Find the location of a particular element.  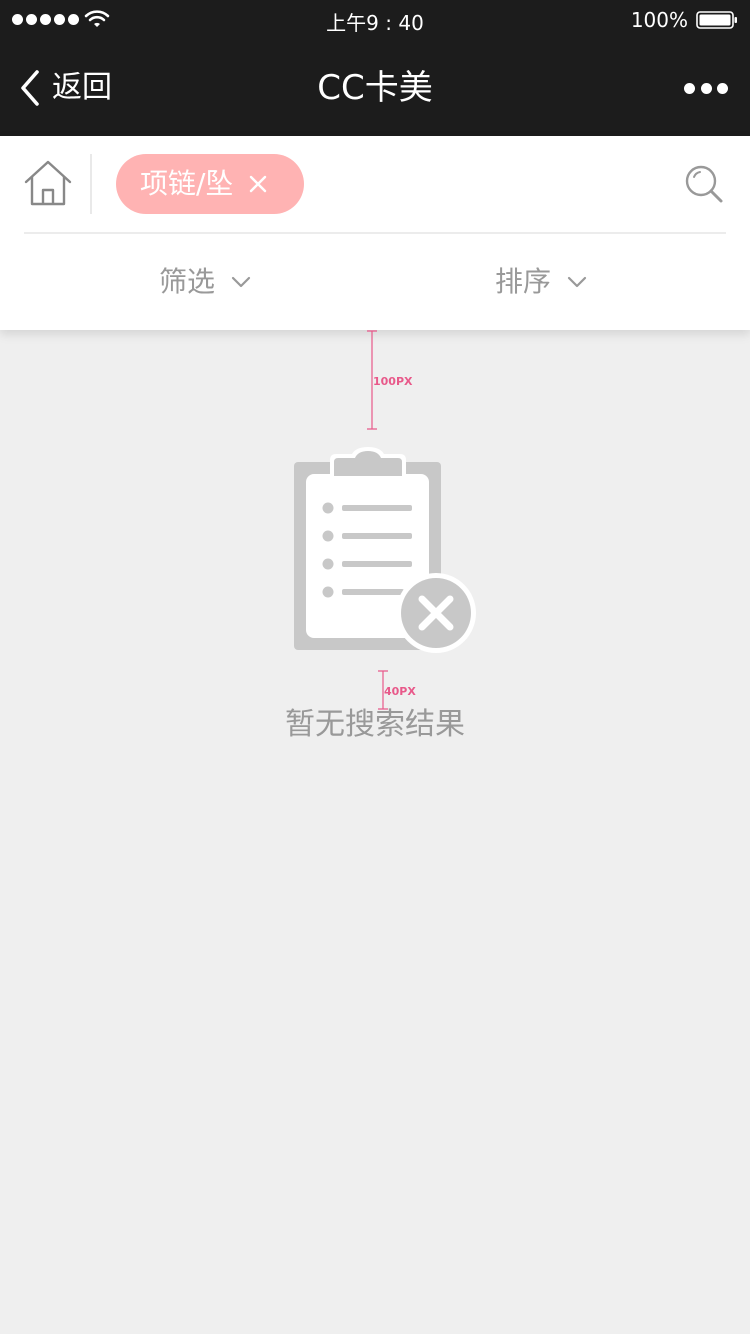

search-icon is located at coordinates (704, 184).